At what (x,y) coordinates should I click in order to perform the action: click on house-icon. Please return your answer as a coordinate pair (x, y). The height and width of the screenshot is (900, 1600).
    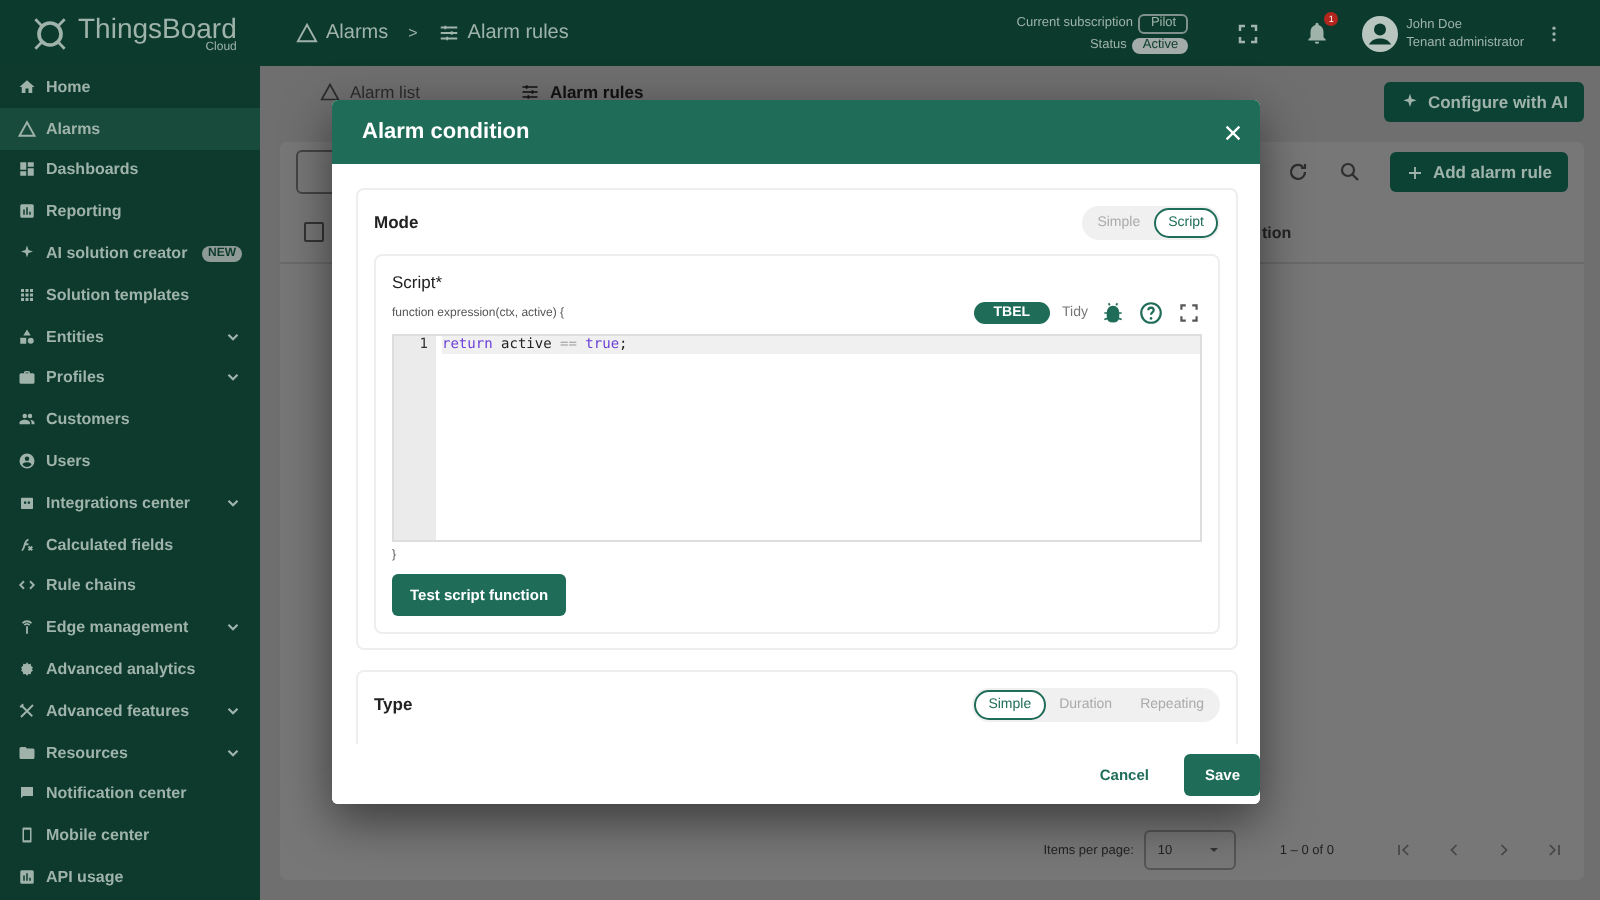
    Looking at the image, I should click on (27, 86).